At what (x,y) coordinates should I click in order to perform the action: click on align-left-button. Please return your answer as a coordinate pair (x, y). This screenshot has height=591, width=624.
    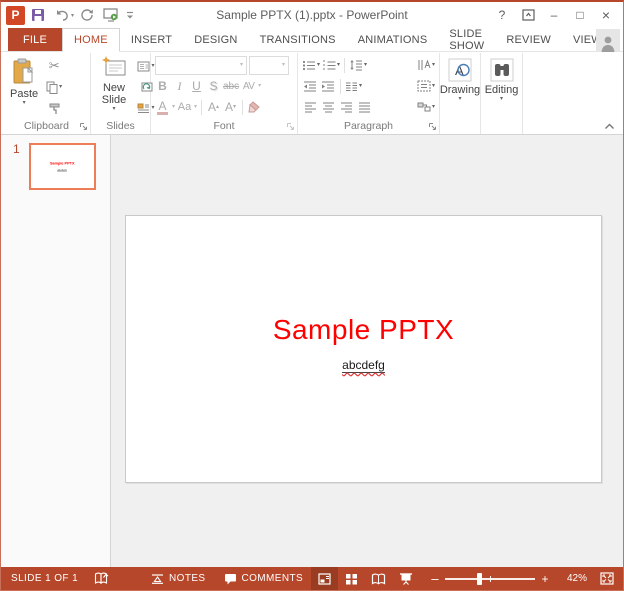
    Looking at the image, I should click on (310, 107).